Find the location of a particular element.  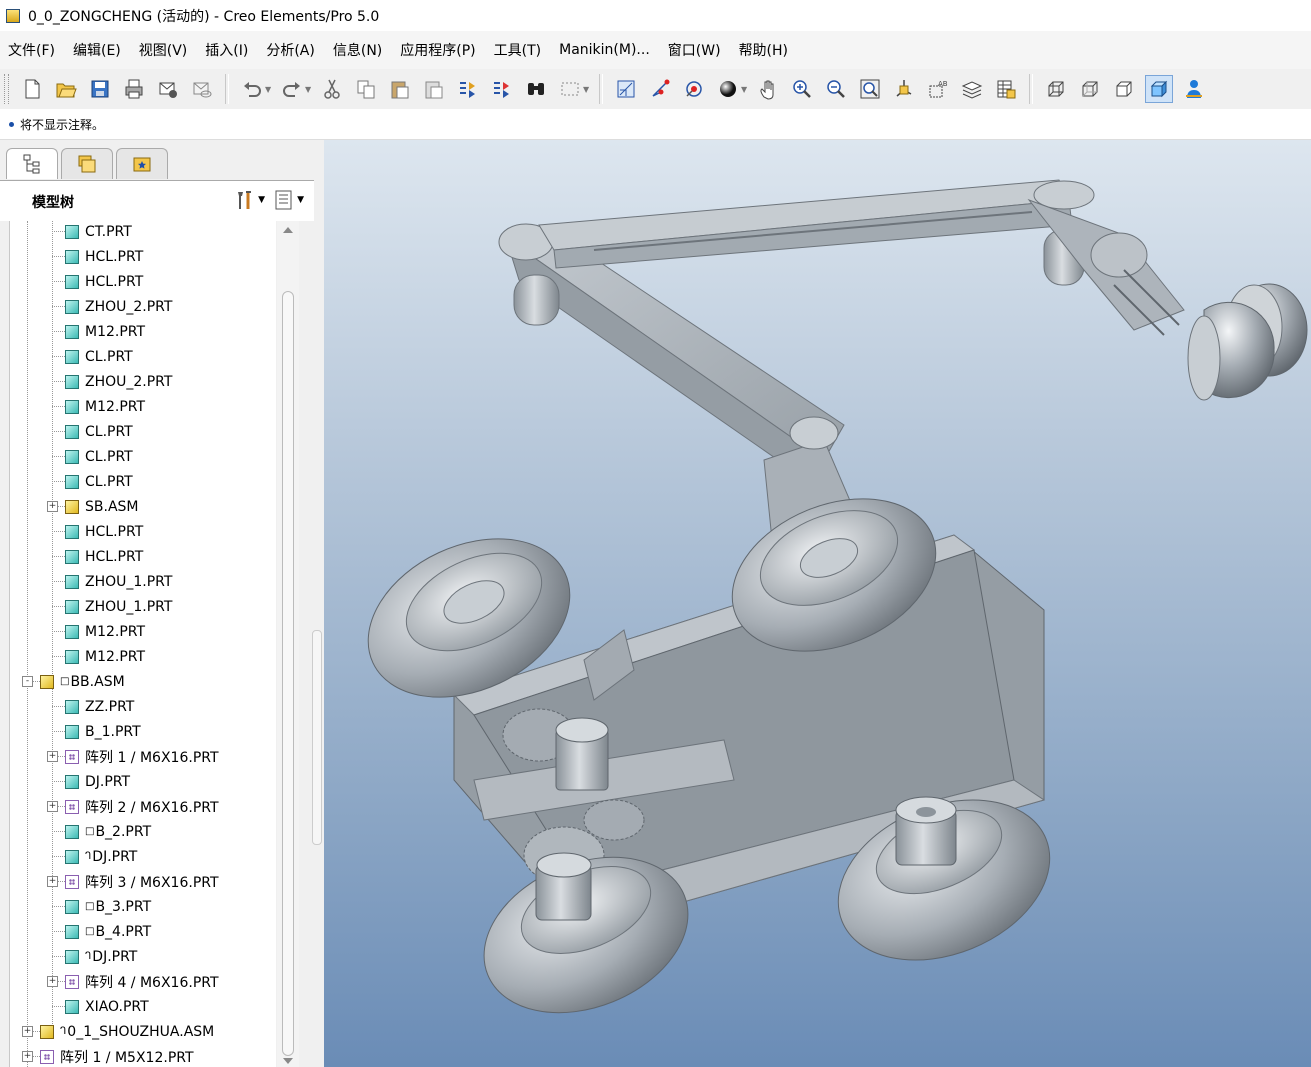

email-icon is located at coordinates (168, 89).